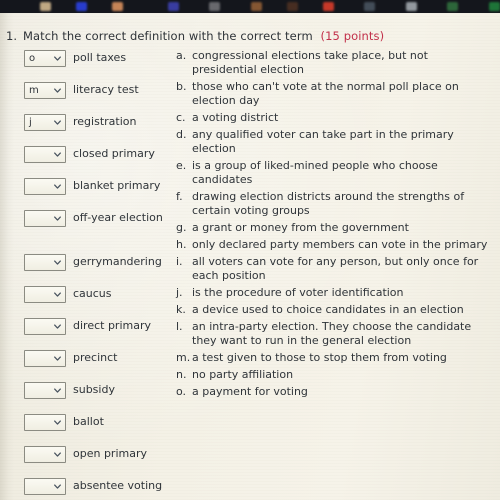 This screenshot has height=500, width=500. I want to click on dock-icon-app-green2, so click(494, 6).